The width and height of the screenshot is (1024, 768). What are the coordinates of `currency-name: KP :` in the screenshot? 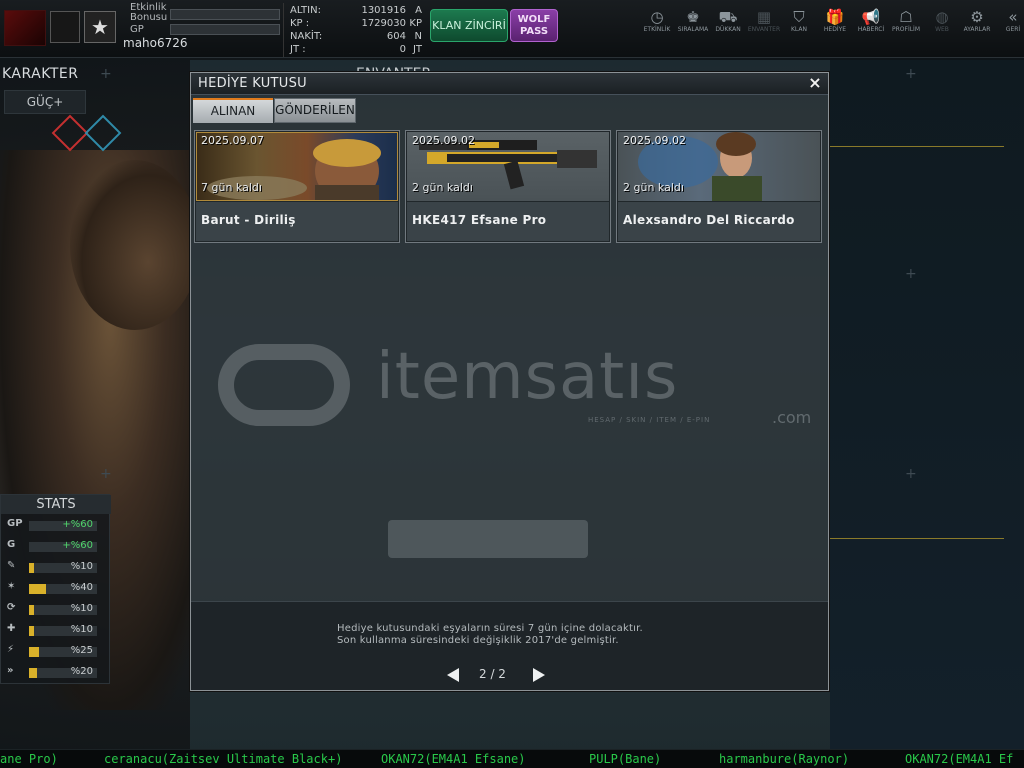 It's located at (300, 23).